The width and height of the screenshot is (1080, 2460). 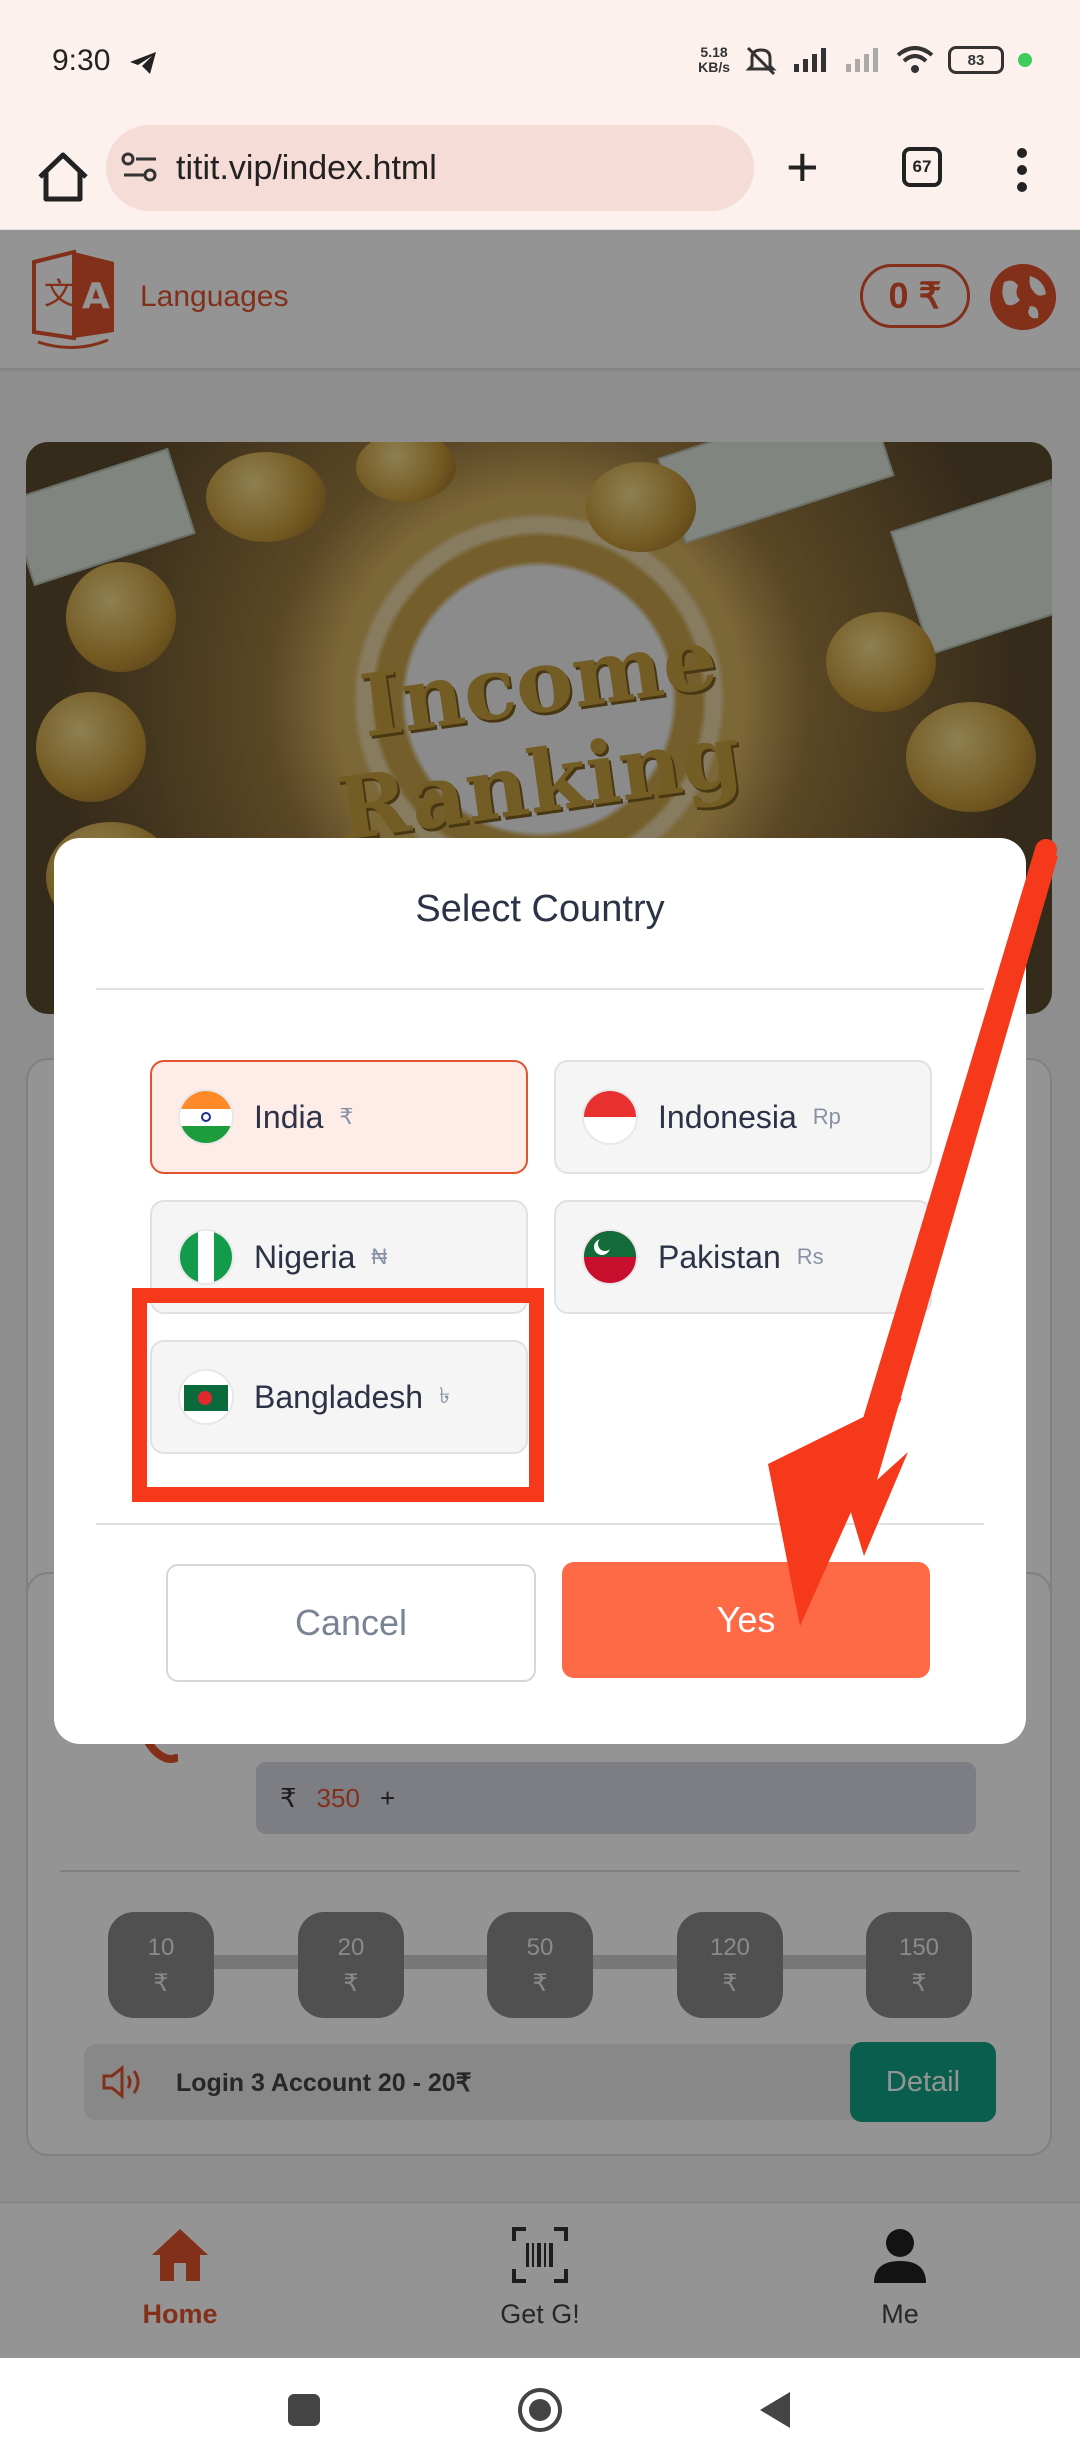 What do you see at coordinates (206, 1117) in the screenshot?
I see `india-flag-icon` at bounding box center [206, 1117].